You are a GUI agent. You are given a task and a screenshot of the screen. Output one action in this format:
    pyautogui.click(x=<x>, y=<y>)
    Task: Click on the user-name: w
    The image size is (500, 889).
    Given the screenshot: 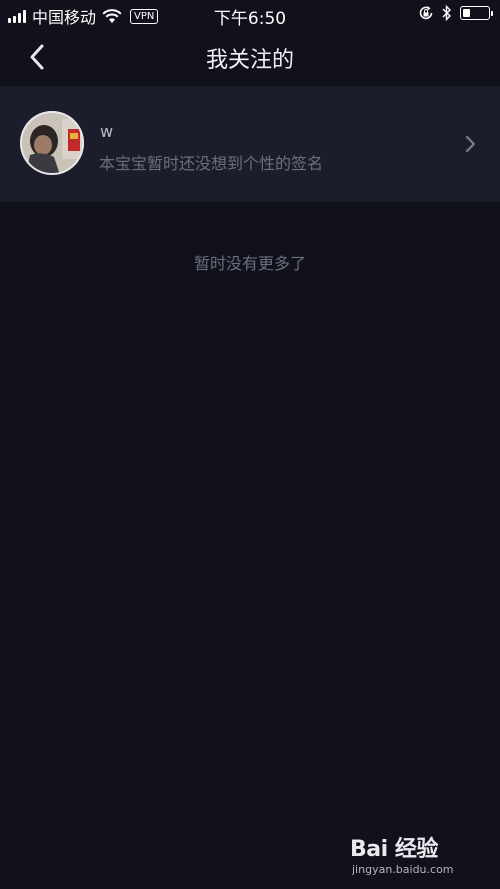 What is the action you would take?
    pyautogui.click(x=107, y=131)
    